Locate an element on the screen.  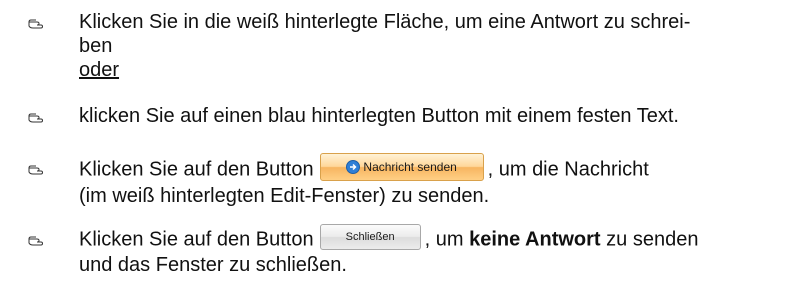
blue-arrow-circle-icon is located at coordinates (353, 166).